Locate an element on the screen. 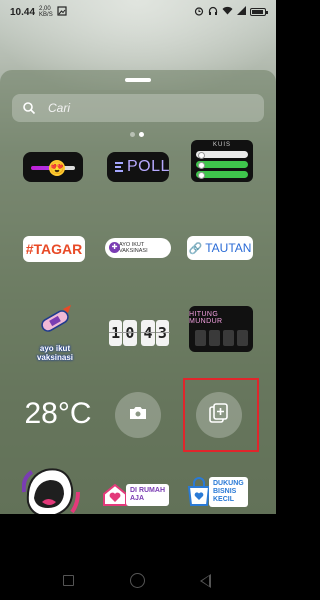  network-speed: 2,00 KB/S is located at coordinates (46, 12).